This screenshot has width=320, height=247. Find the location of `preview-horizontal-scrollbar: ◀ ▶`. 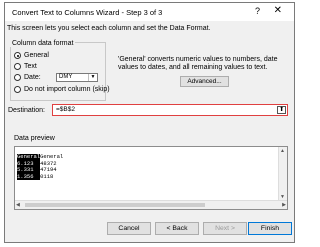

preview-horizontal-scrollbar: ◀ ▶ is located at coordinates (151, 204).